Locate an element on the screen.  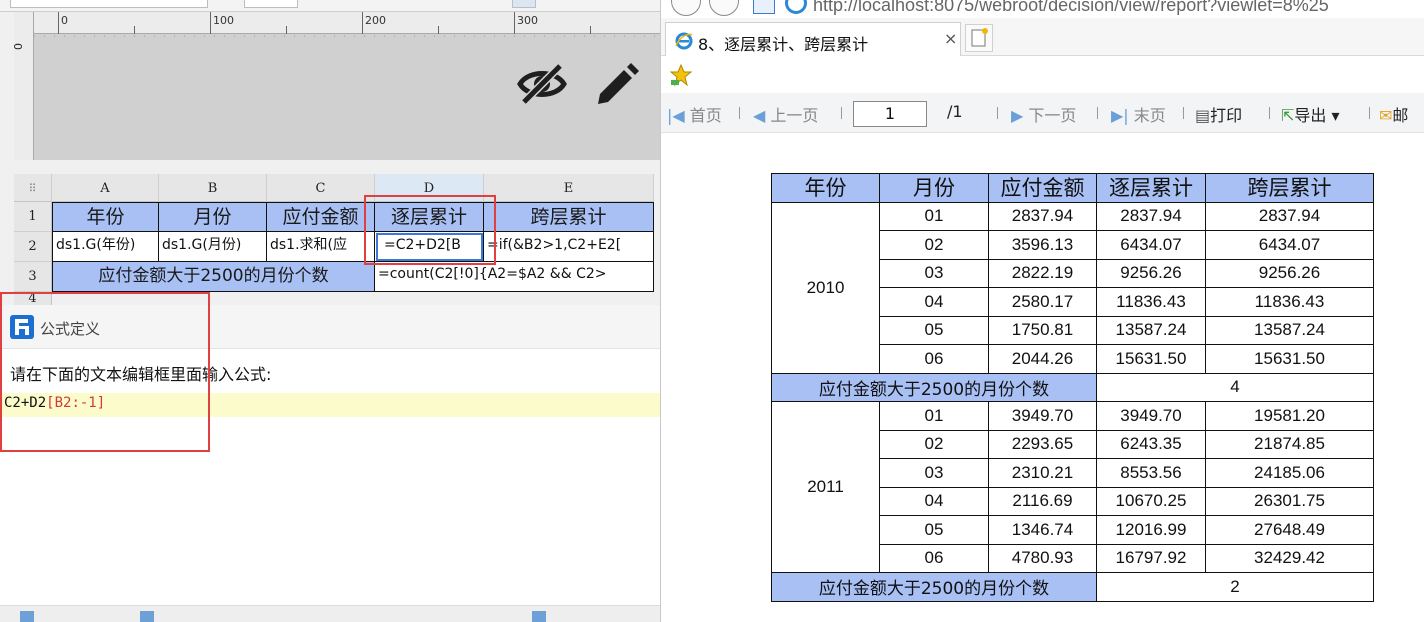
layer-cum-cell: 10670.25 is located at coordinates (1151, 501).